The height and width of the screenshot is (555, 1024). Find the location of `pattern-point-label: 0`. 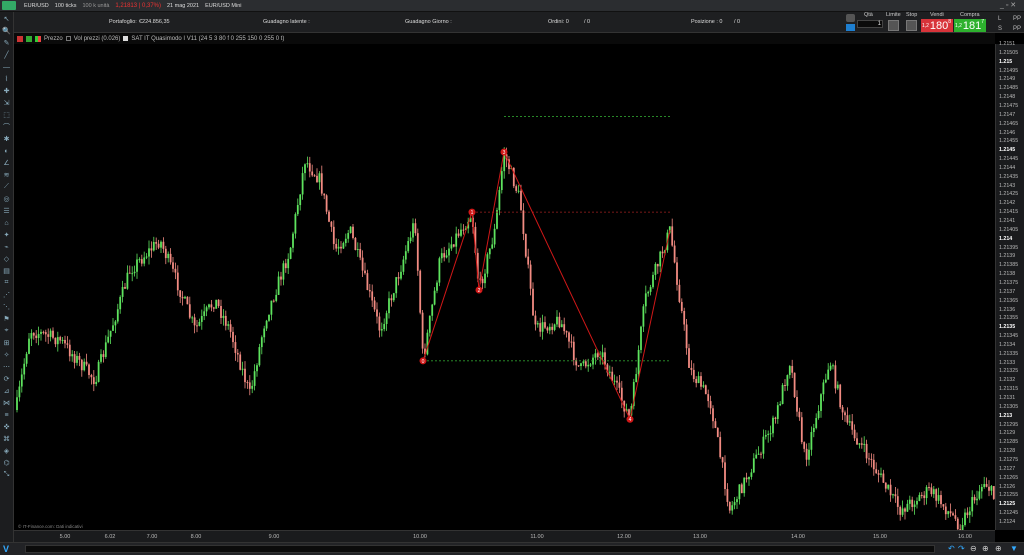

pattern-point-label: 0 is located at coordinates (423, 362).